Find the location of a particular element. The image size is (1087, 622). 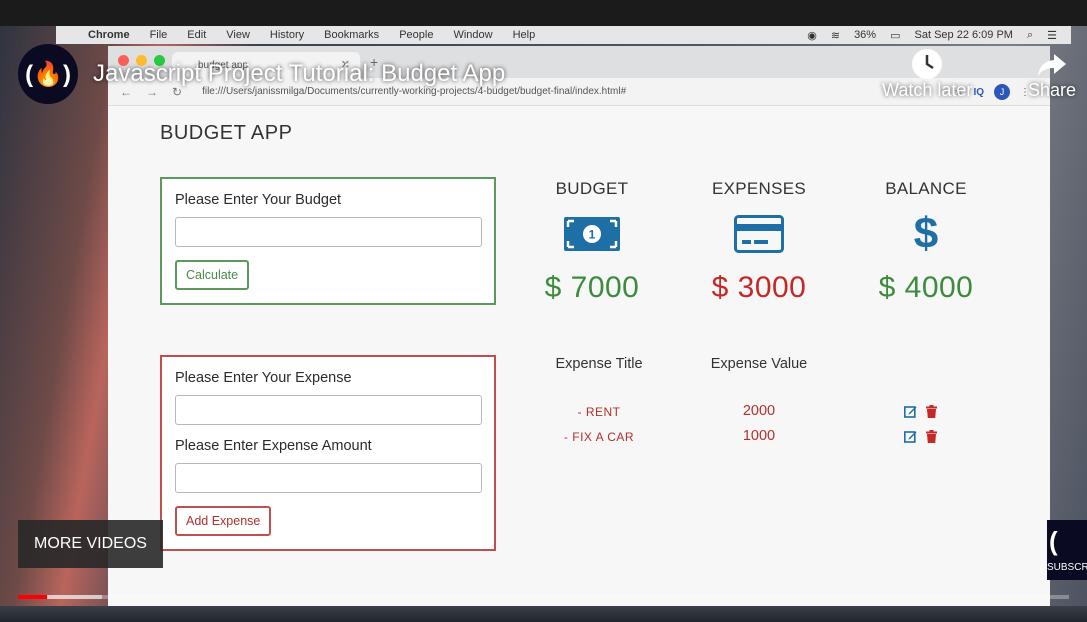

expense-row-title: - FIX A CAR is located at coordinates (599, 437).